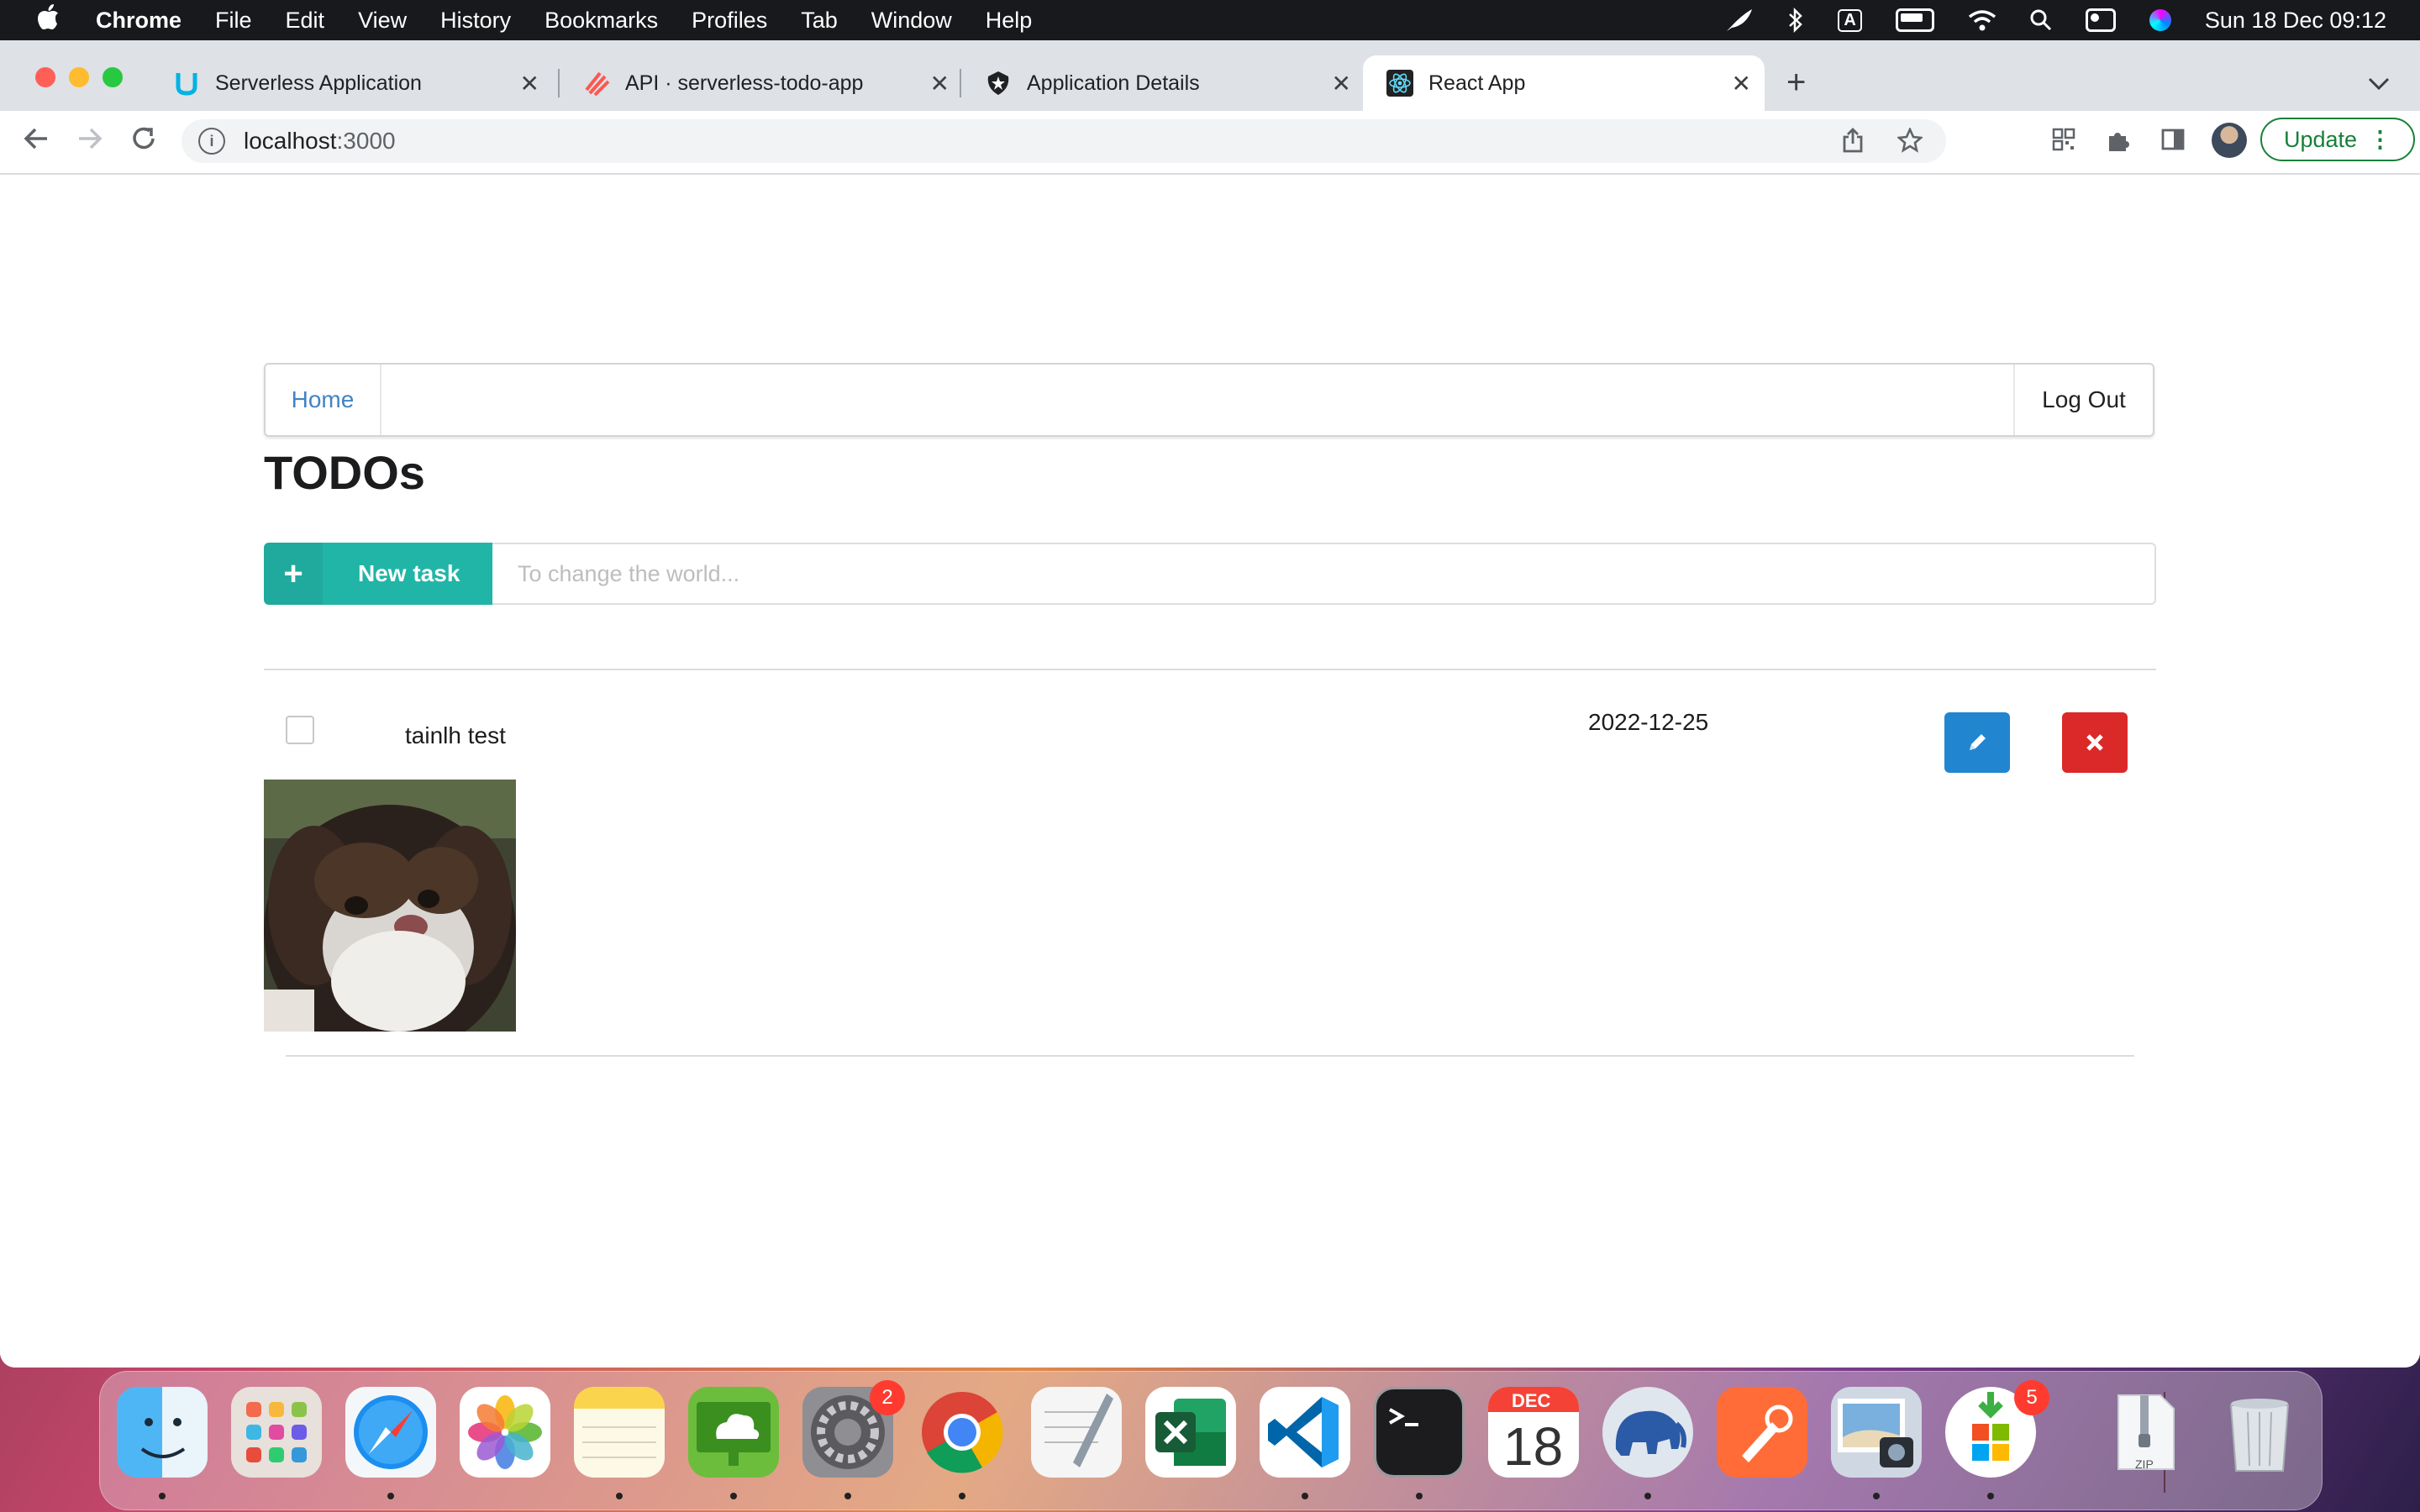 This screenshot has width=2420, height=1512. I want to click on reload-icon, so click(143, 142).